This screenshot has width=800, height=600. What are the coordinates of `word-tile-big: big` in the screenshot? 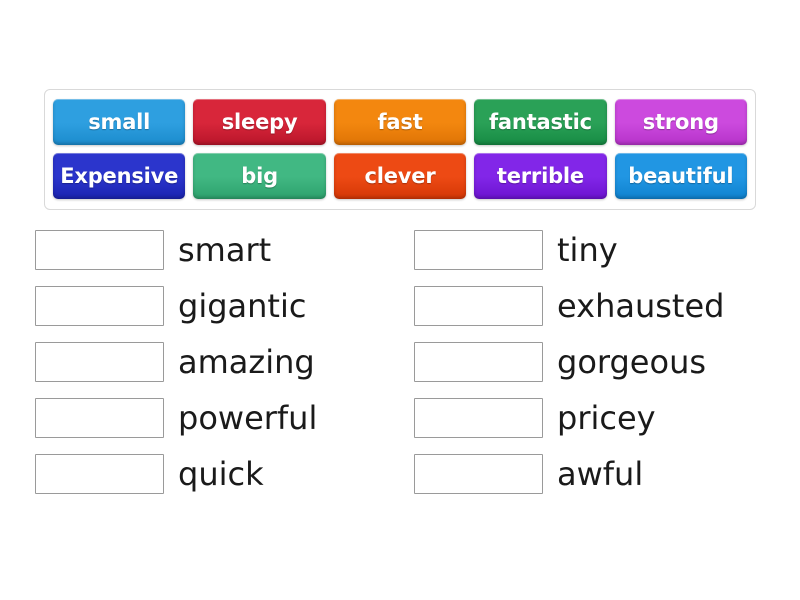 It's located at (259, 176).